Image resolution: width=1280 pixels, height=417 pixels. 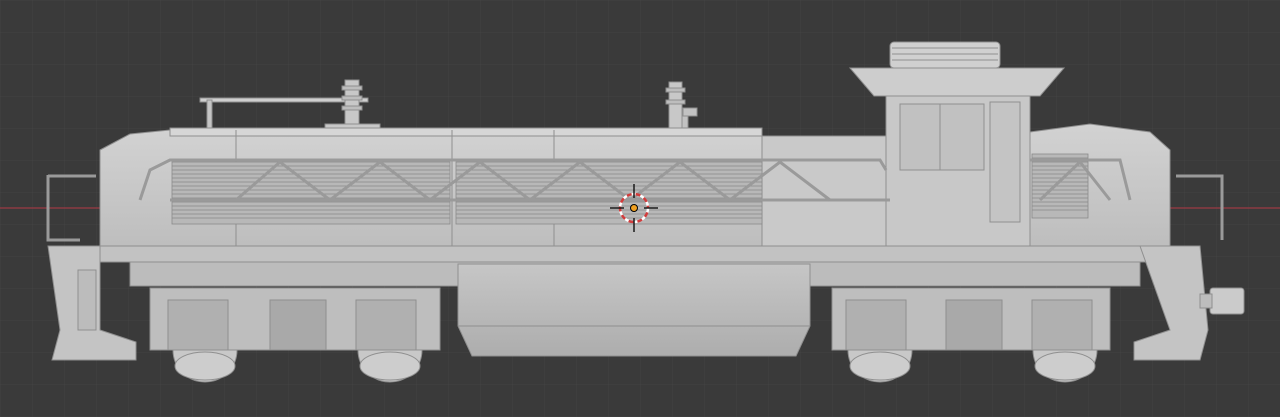 I want to click on radiator-grille-mid, so click(x=609, y=193).